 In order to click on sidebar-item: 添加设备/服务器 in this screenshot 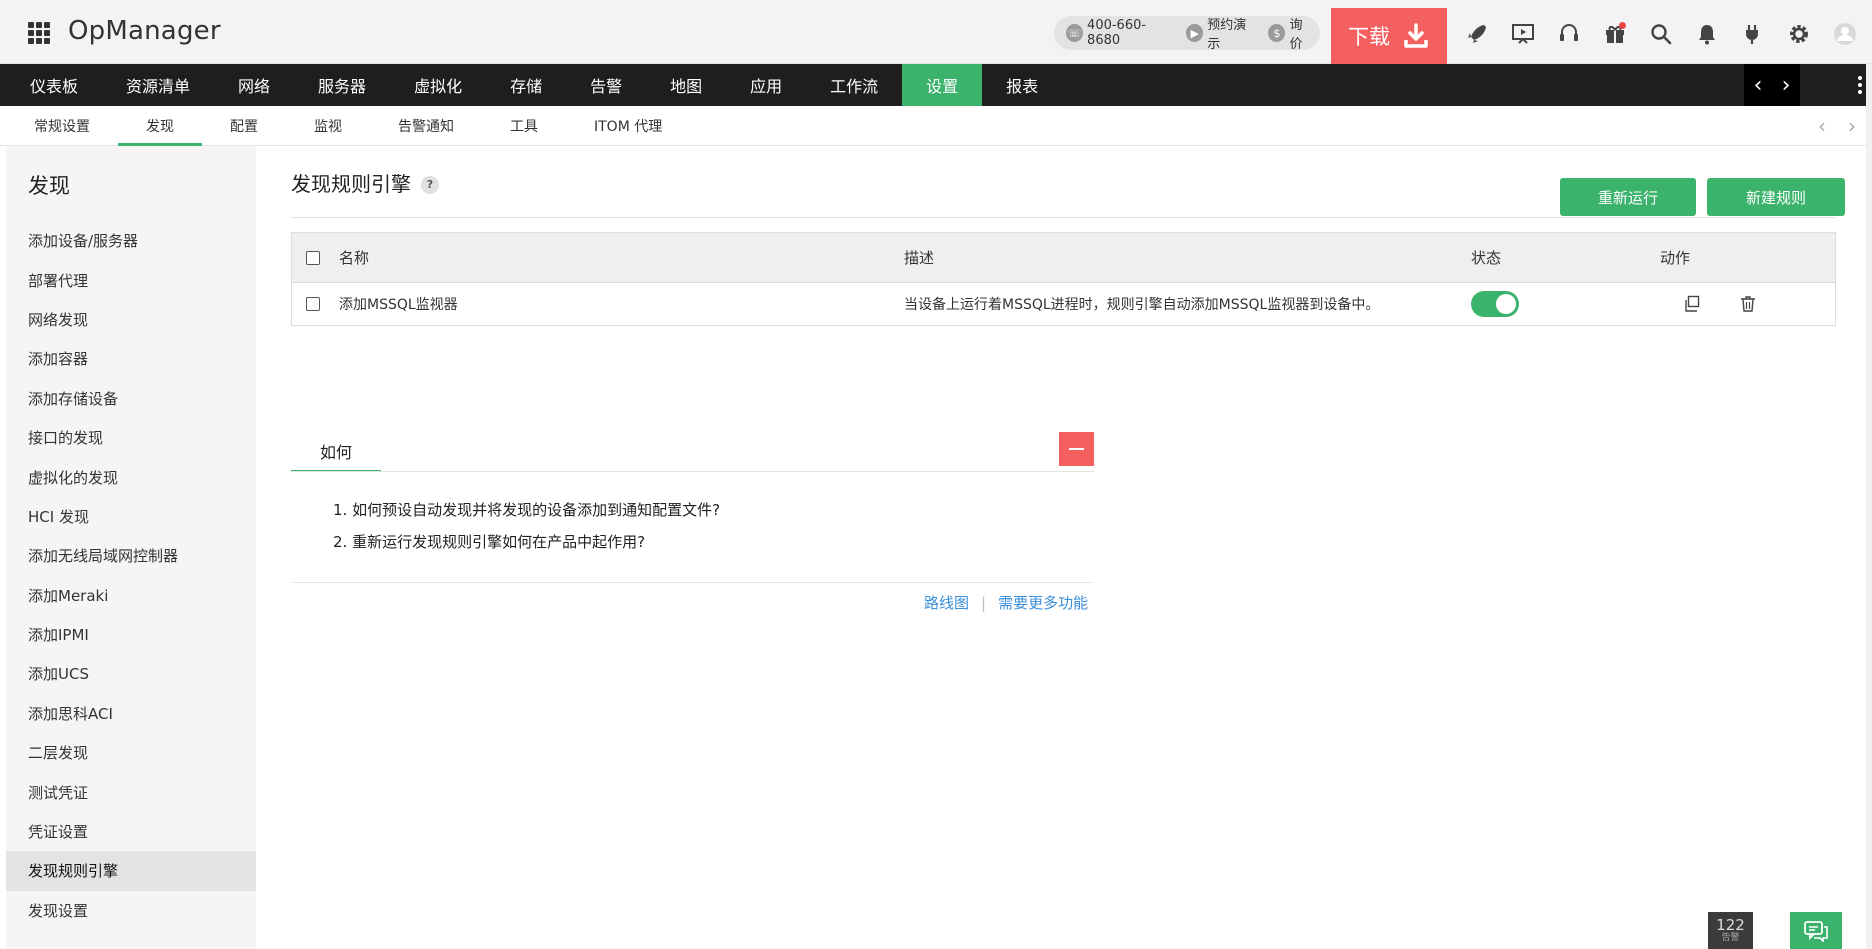, I will do `click(131, 240)`.